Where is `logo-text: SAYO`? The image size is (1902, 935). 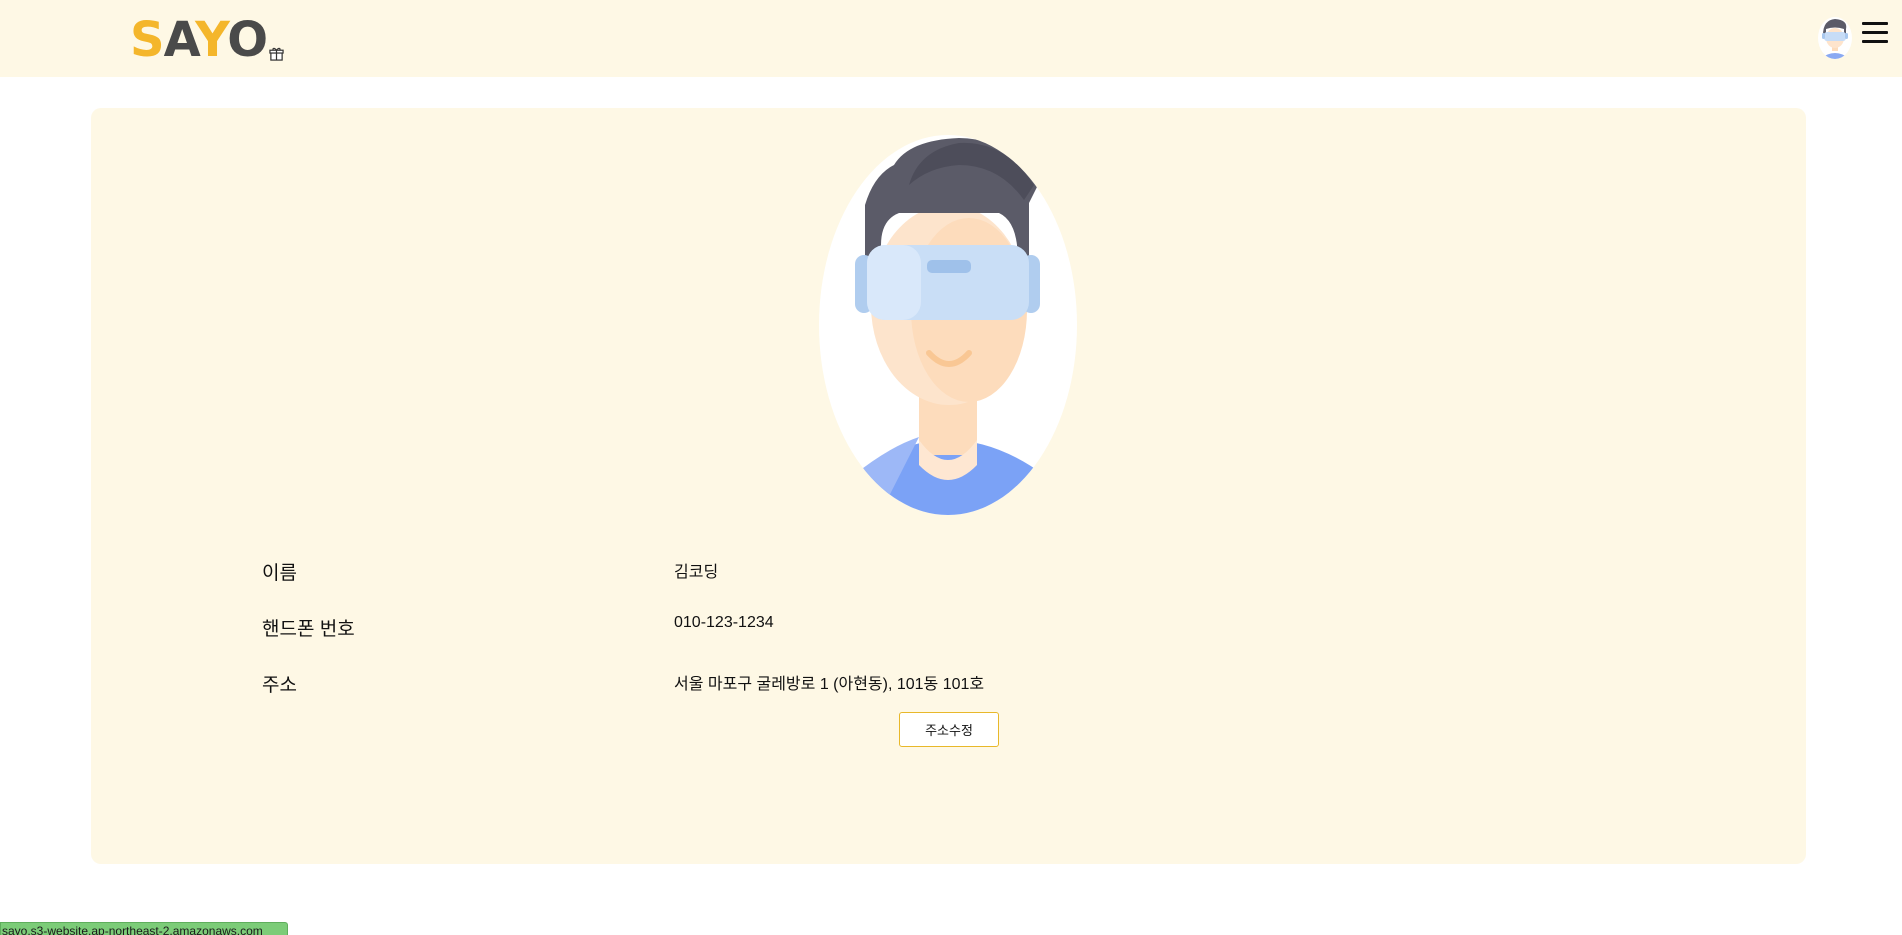 logo-text: SAYO is located at coordinates (199, 40).